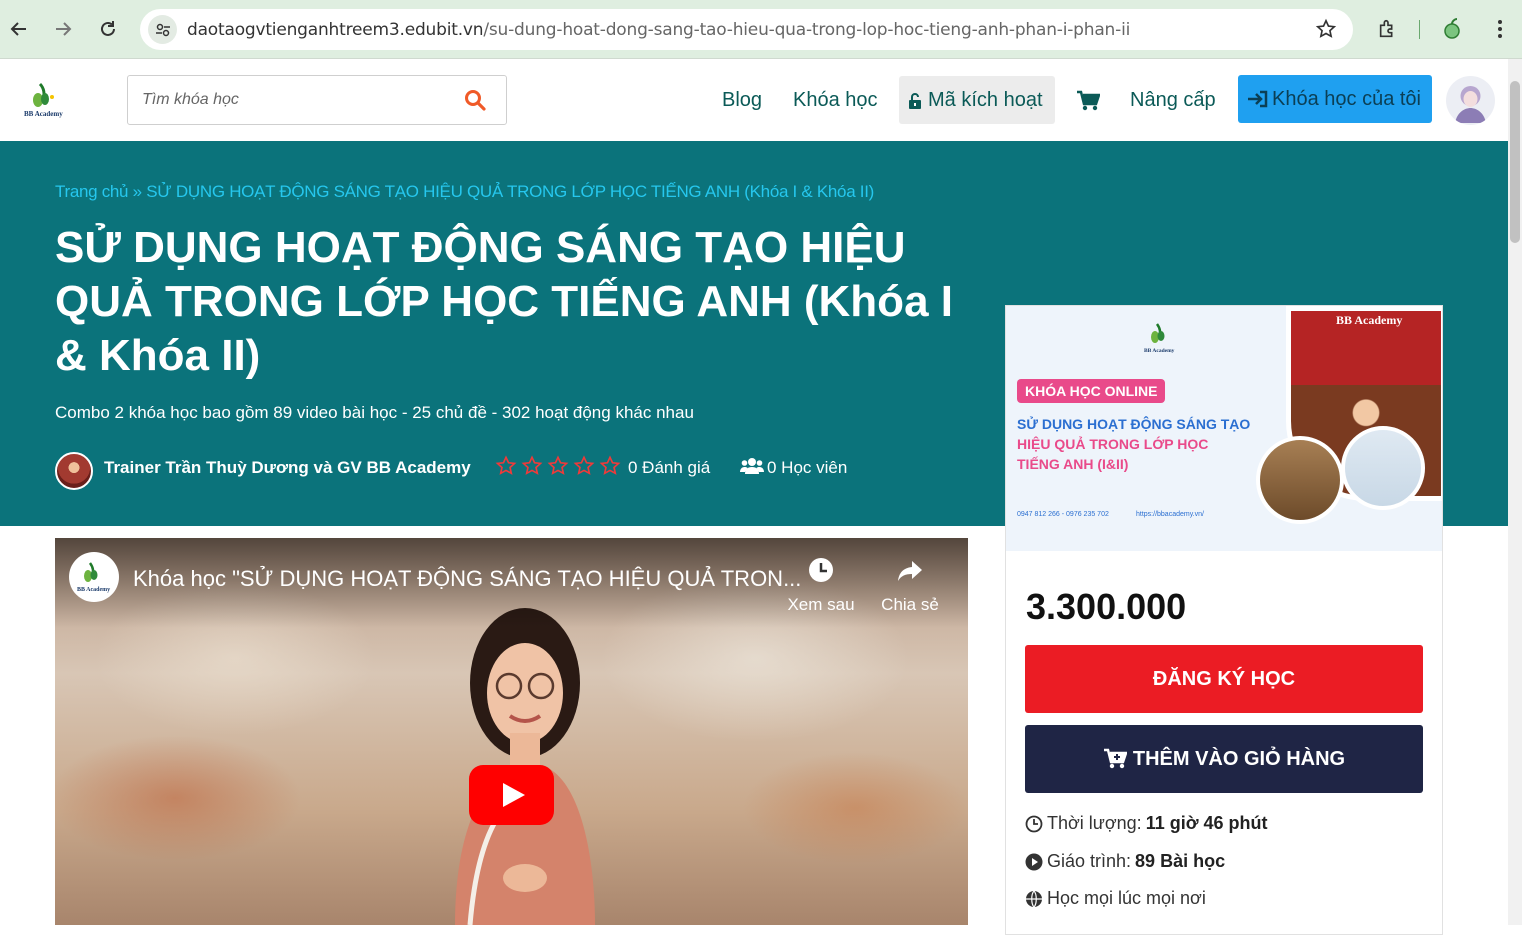  I want to click on my-courses-button: Khóa học của tôi, so click(1335, 99).